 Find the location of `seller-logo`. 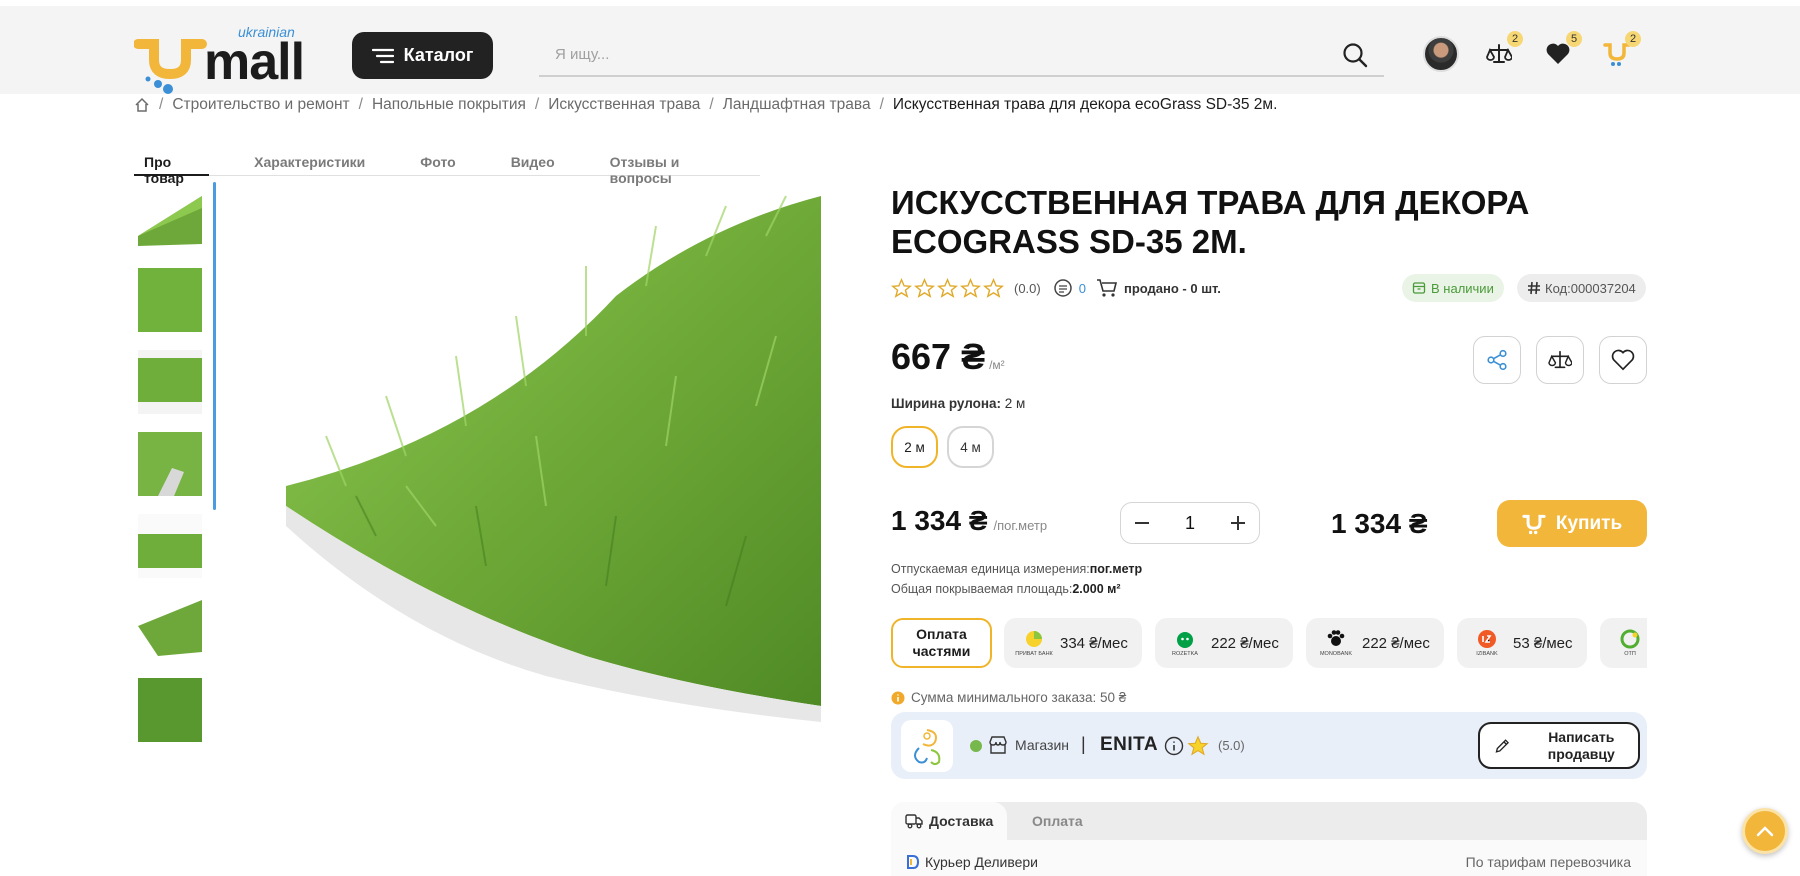

seller-logo is located at coordinates (927, 746).